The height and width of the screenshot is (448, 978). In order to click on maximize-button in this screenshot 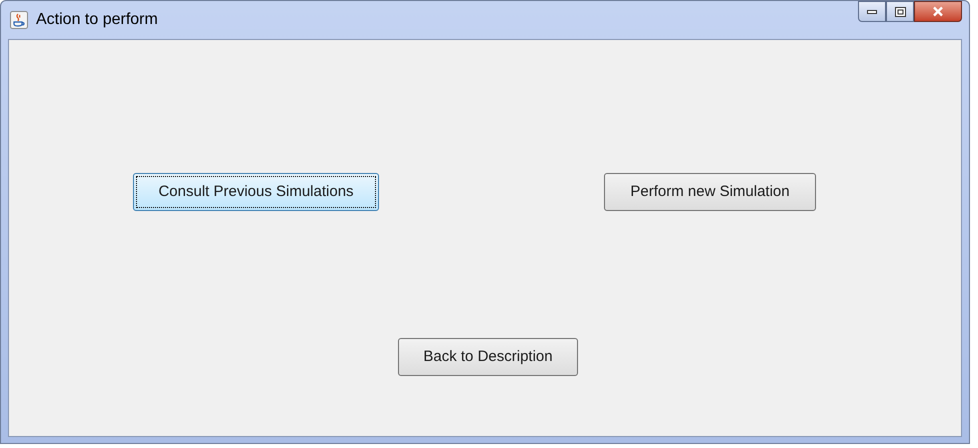, I will do `click(900, 11)`.